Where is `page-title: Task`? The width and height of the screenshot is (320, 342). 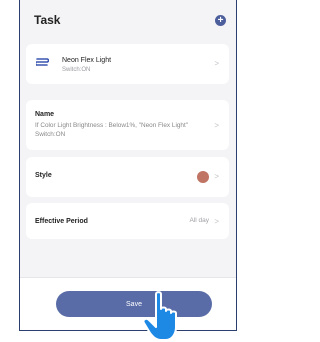
page-title: Task is located at coordinates (47, 20).